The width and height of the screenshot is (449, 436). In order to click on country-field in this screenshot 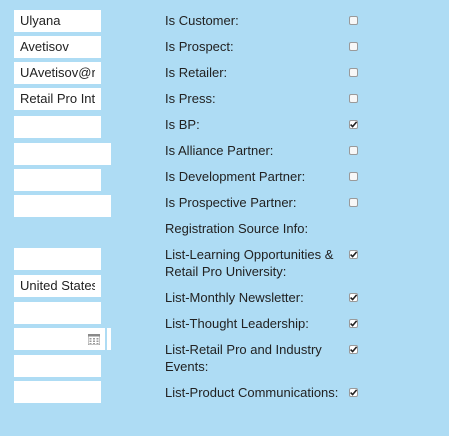, I will do `click(57, 286)`.